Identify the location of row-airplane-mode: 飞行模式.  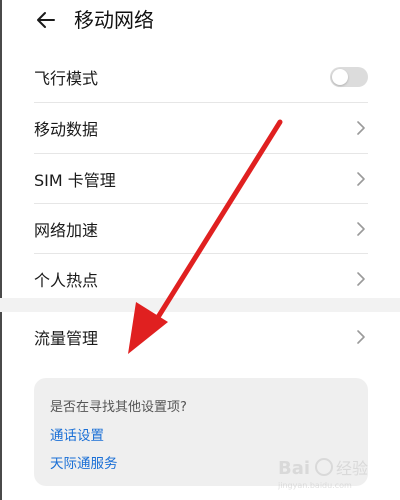
(202, 77).